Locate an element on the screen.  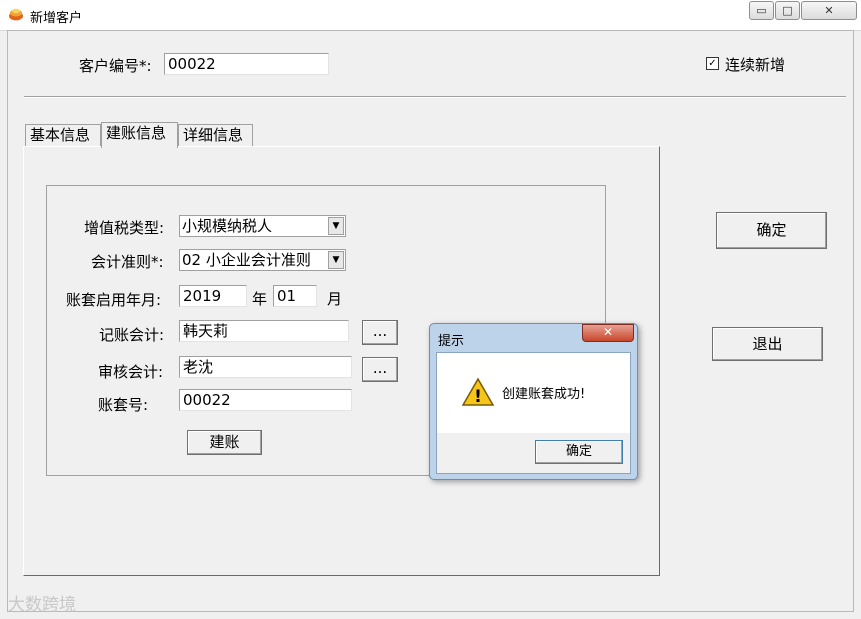
confirm-button: 确定 is located at coordinates (771, 230).